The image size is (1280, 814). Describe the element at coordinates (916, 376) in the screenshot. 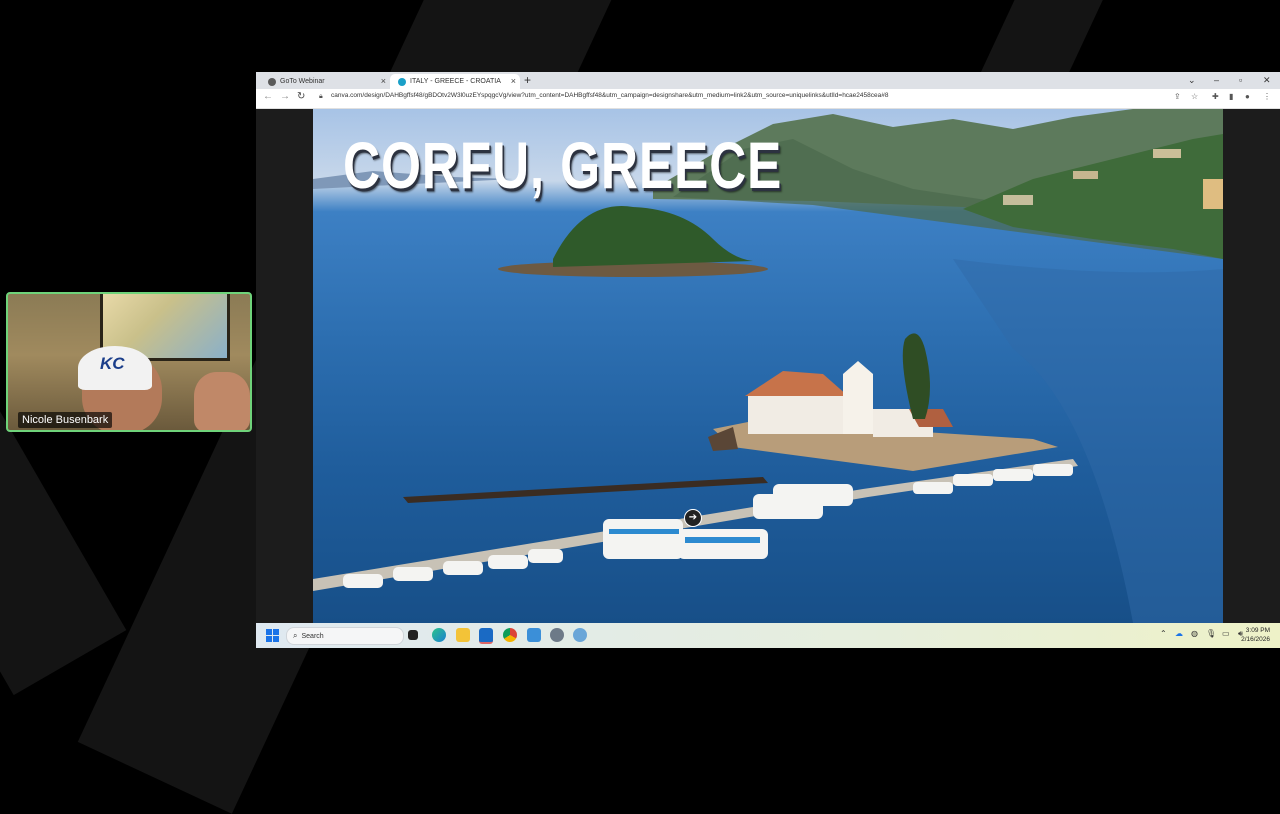

I see `cypress-tree` at that location.